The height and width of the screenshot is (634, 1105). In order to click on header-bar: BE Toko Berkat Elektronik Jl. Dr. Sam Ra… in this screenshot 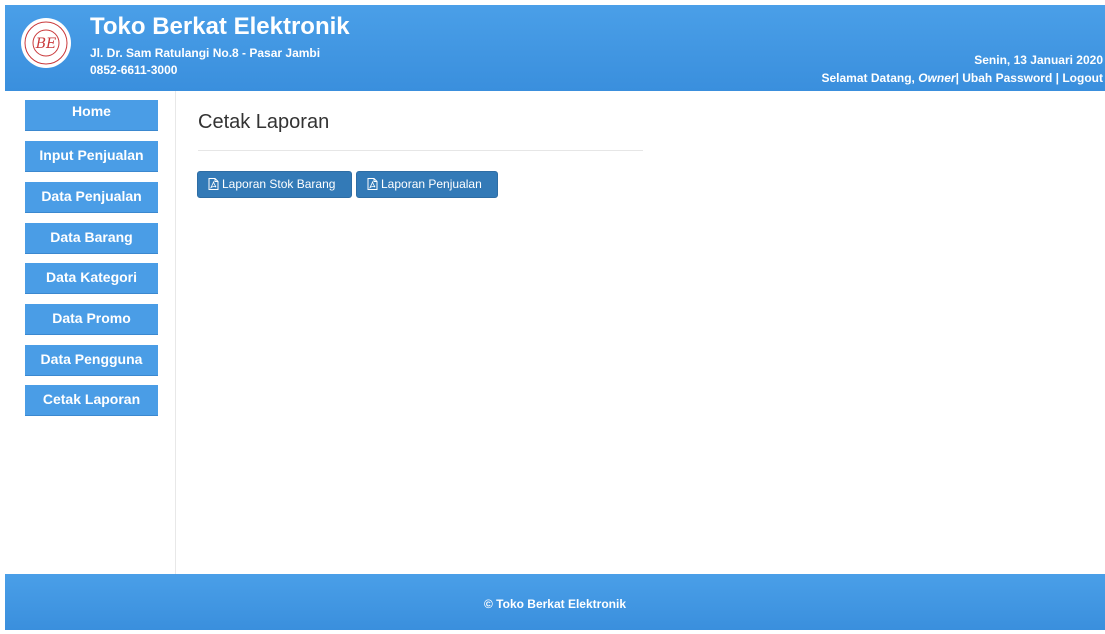, I will do `click(555, 48)`.